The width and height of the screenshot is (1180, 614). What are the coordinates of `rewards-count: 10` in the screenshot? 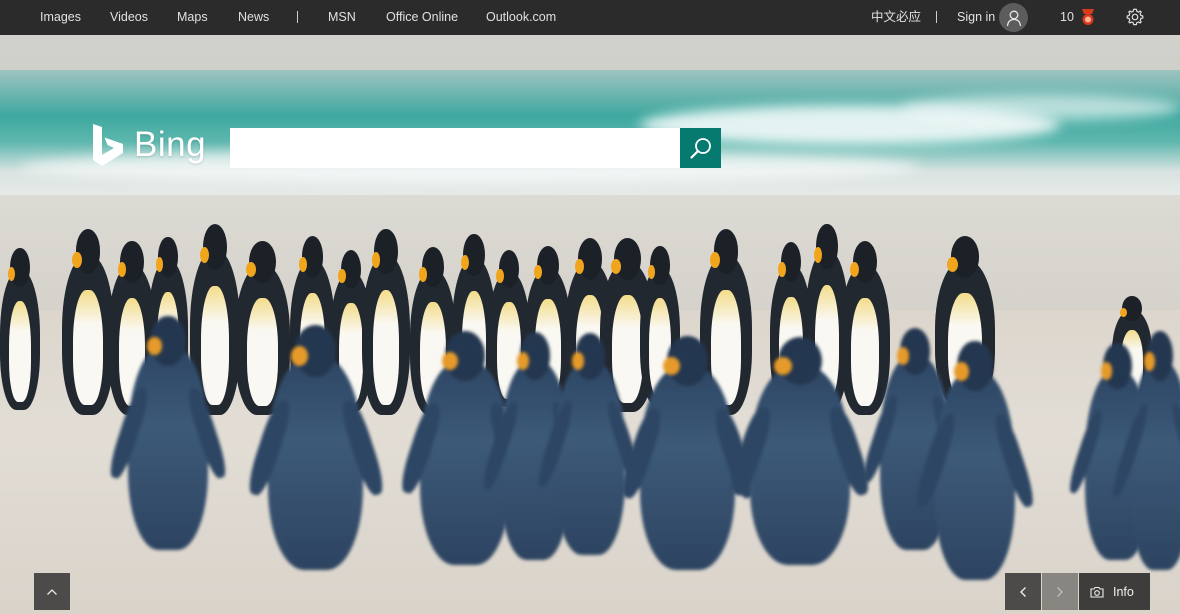 It's located at (1067, 17).